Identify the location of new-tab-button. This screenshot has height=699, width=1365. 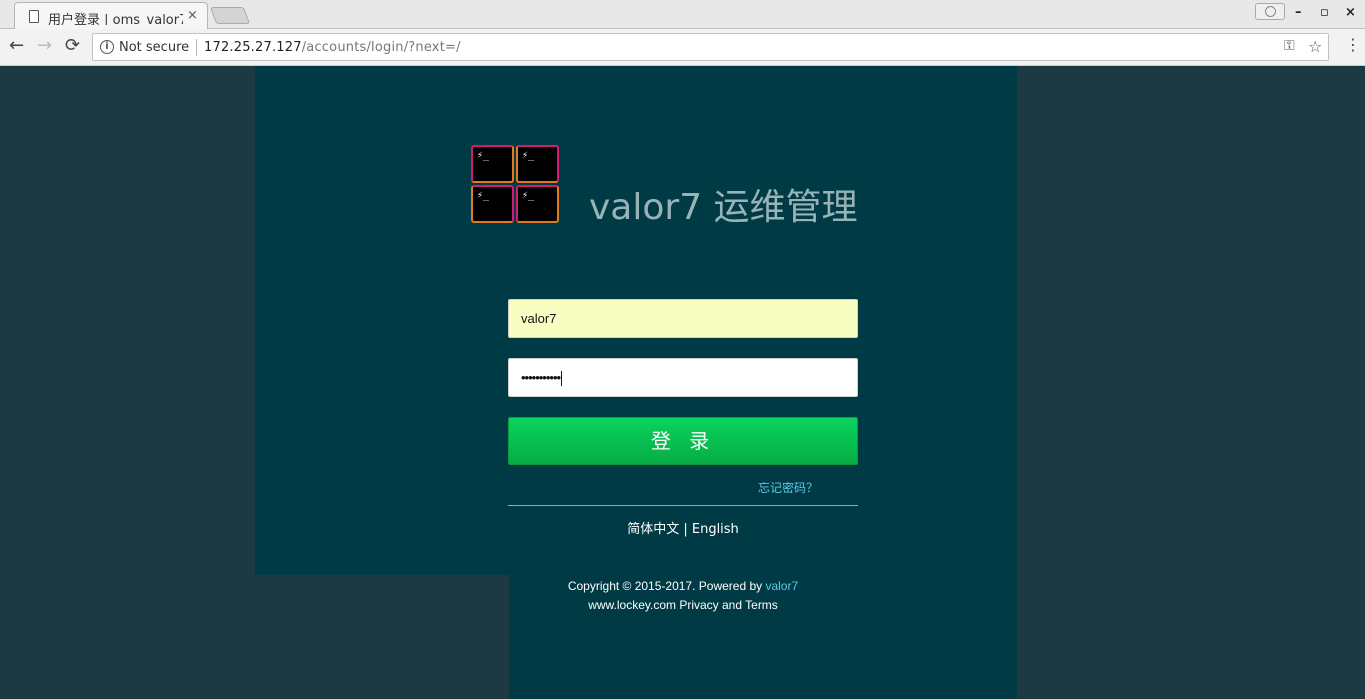
(230, 15).